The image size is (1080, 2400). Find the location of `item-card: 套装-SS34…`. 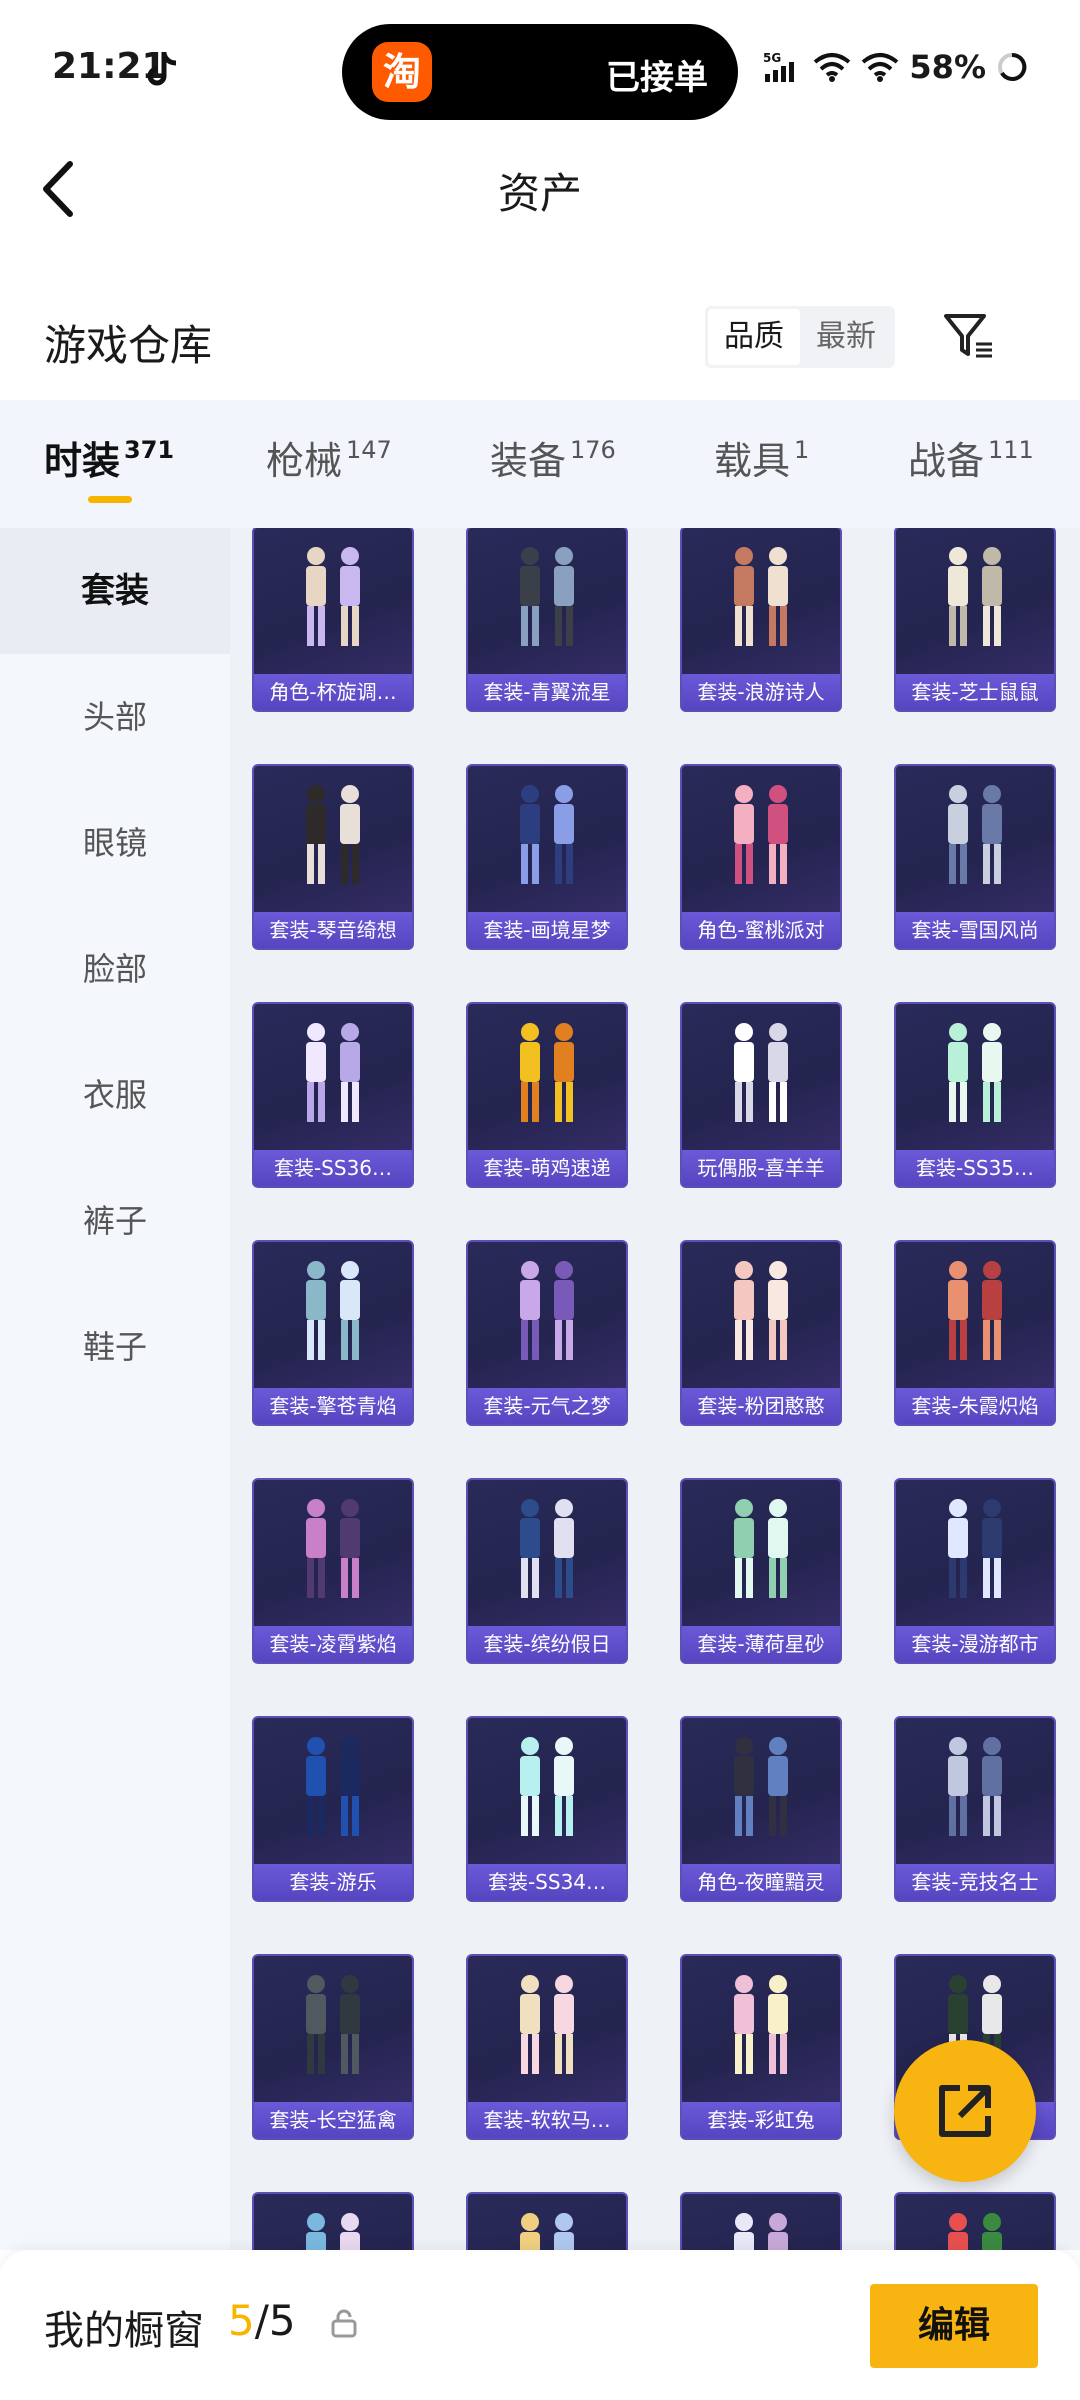

item-card: 套装-SS34… is located at coordinates (547, 1809).